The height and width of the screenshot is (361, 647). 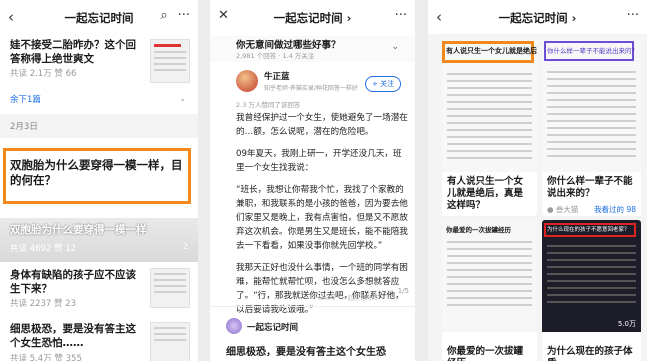 What do you see at coordinates (383, 84) in the screenshot?
I see `follow-button: + 关注` at bounding box center [383, 84].